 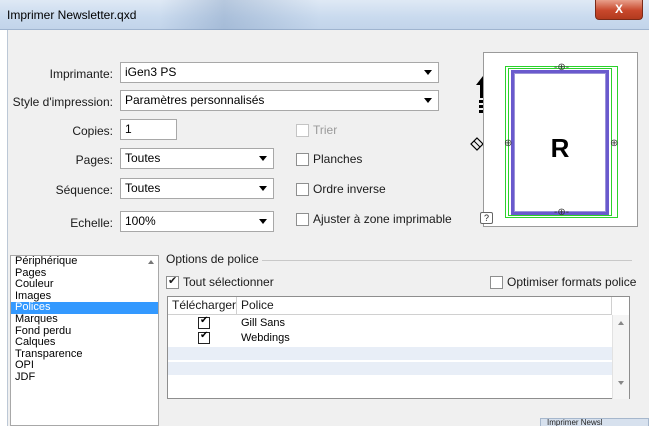 What do you see at coordinates (265, 338) in the screenshot?
I see `font-name: Webdings` at bounding box center [265, 338].